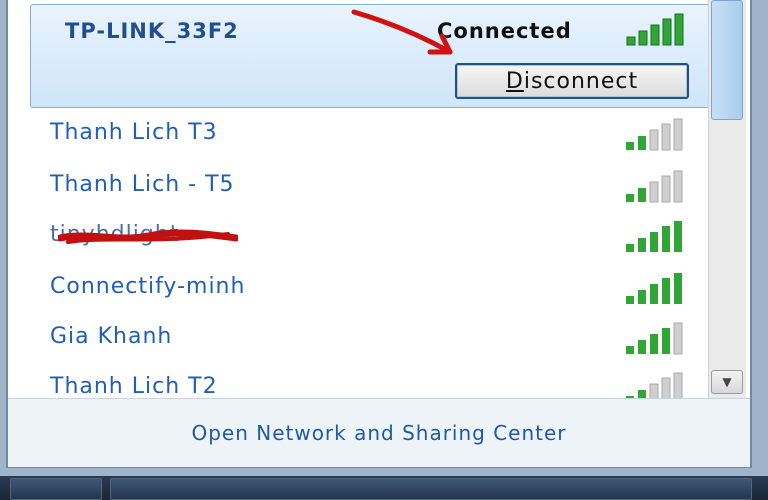 This screenshot has height=500, width=768. Describe the element at coordinates (402, 32) in the screenshot. I see `red-annotation-arrow` at that location.